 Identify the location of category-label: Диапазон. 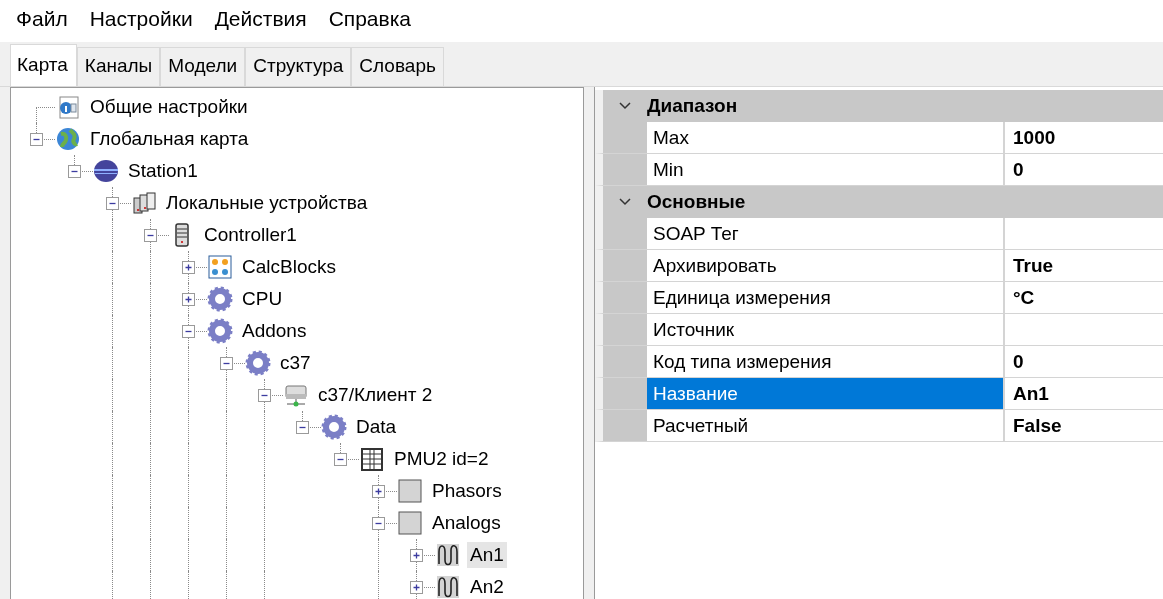
(692, 106).